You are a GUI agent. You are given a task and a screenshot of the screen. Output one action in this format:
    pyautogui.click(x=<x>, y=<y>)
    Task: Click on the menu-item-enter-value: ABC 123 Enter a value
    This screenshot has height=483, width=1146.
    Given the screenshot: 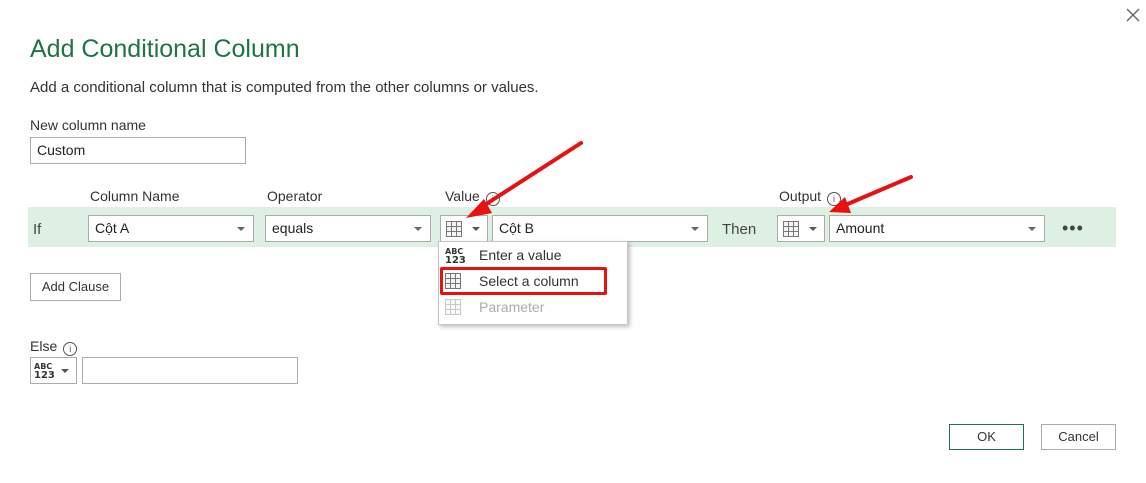 What is the action you would take?
    pyautogui.click(x=533, y=255)
    